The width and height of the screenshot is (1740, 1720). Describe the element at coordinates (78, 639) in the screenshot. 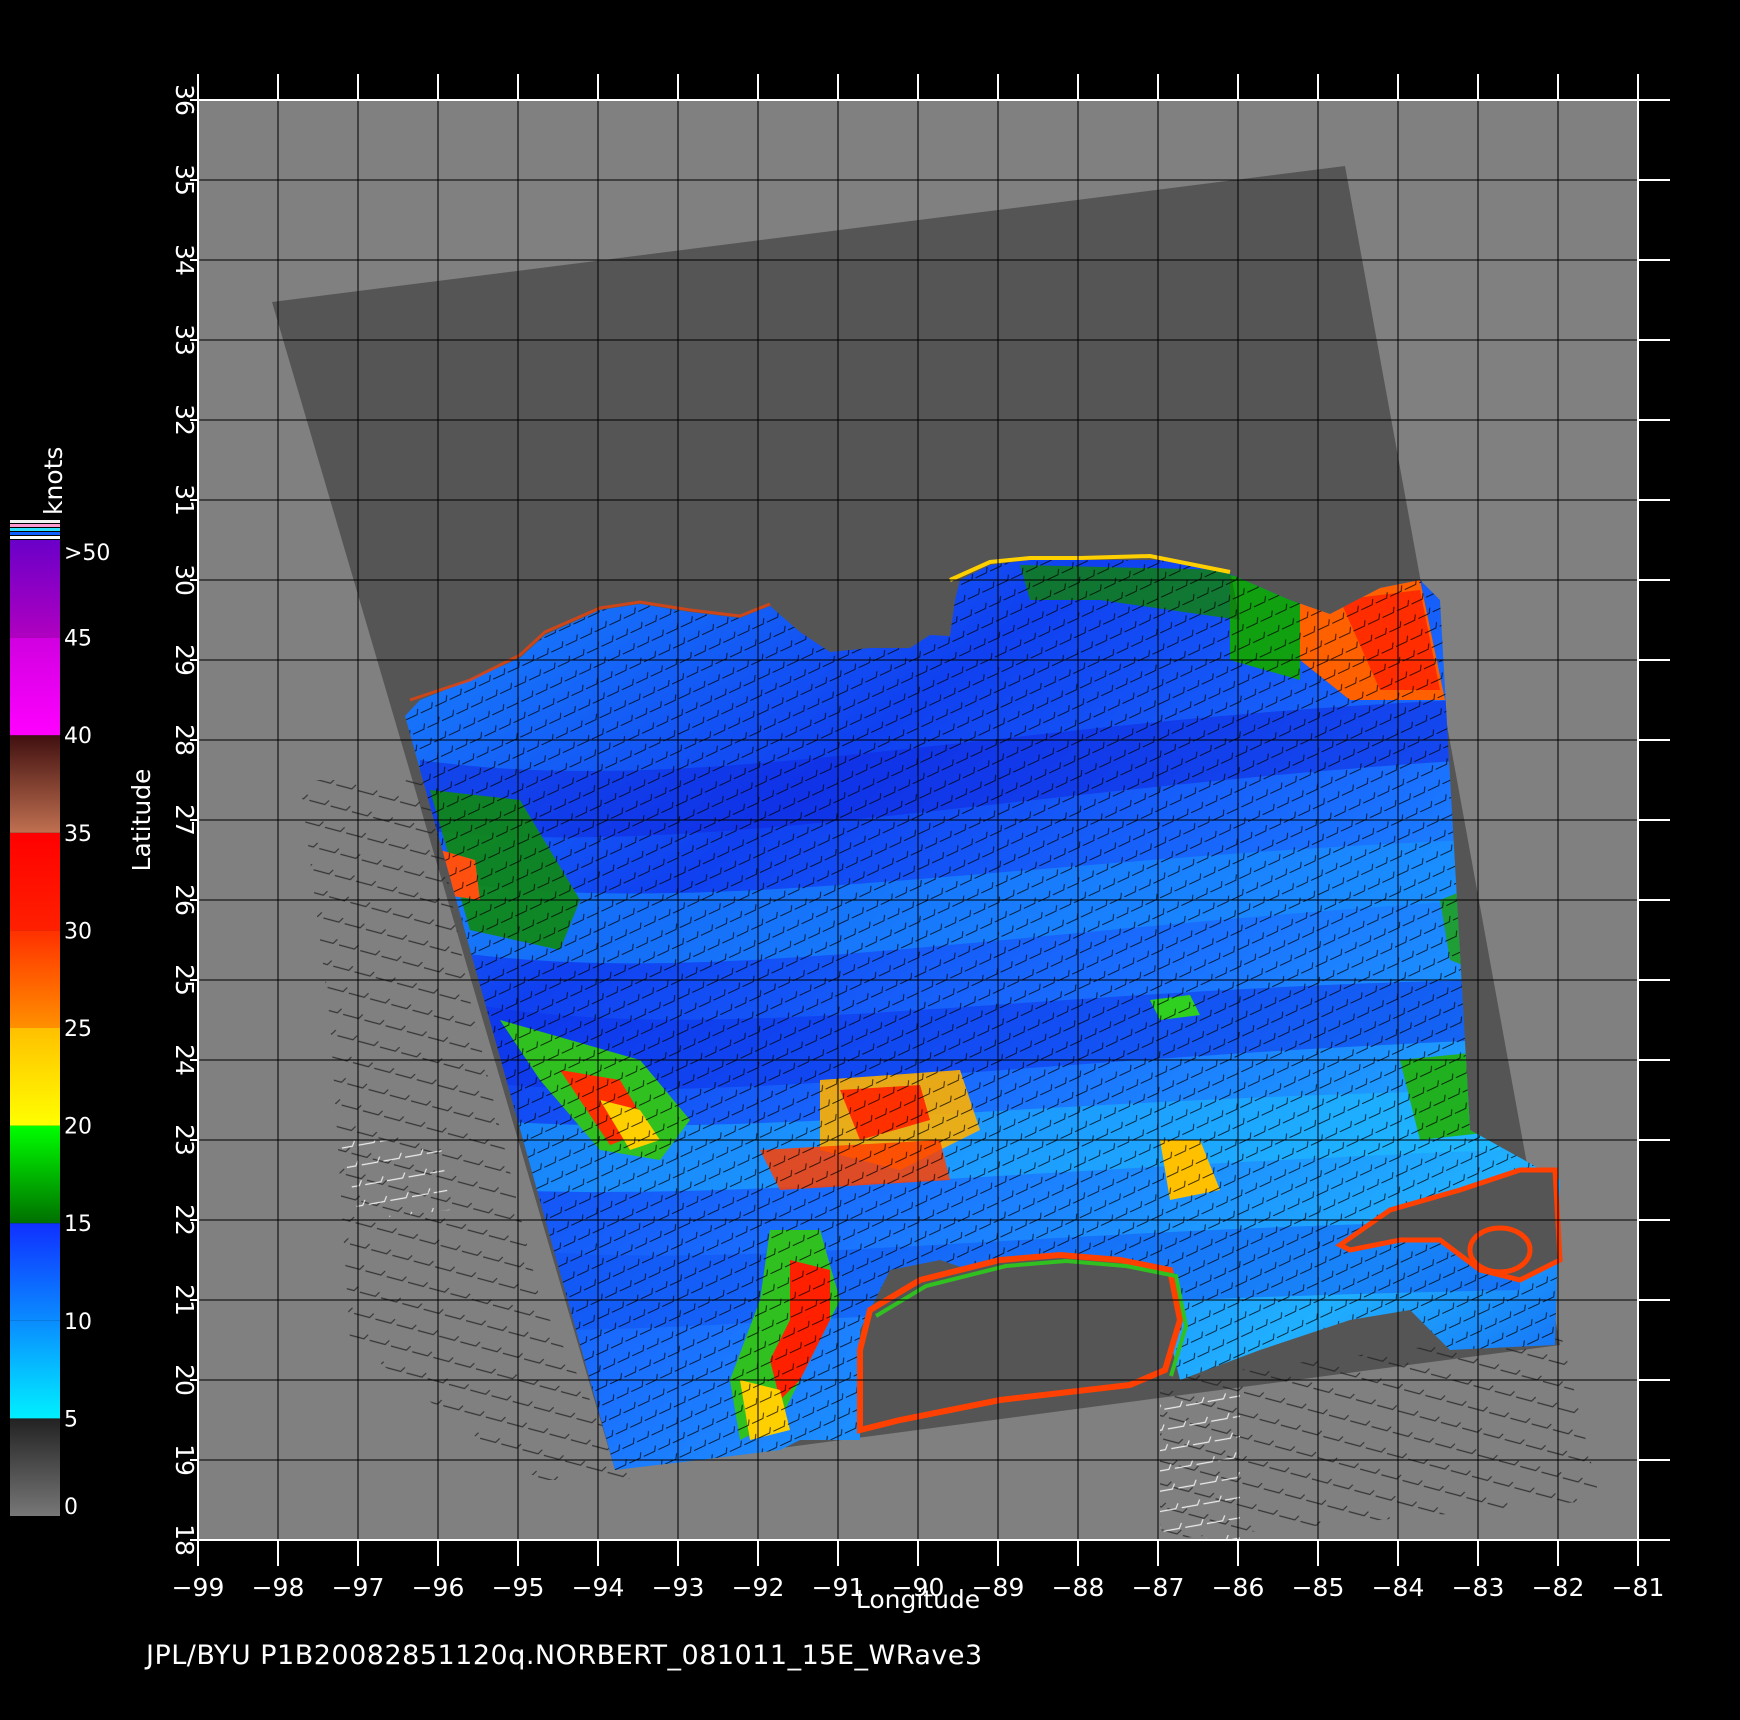

I see `colorbar-label: 45` at that location.